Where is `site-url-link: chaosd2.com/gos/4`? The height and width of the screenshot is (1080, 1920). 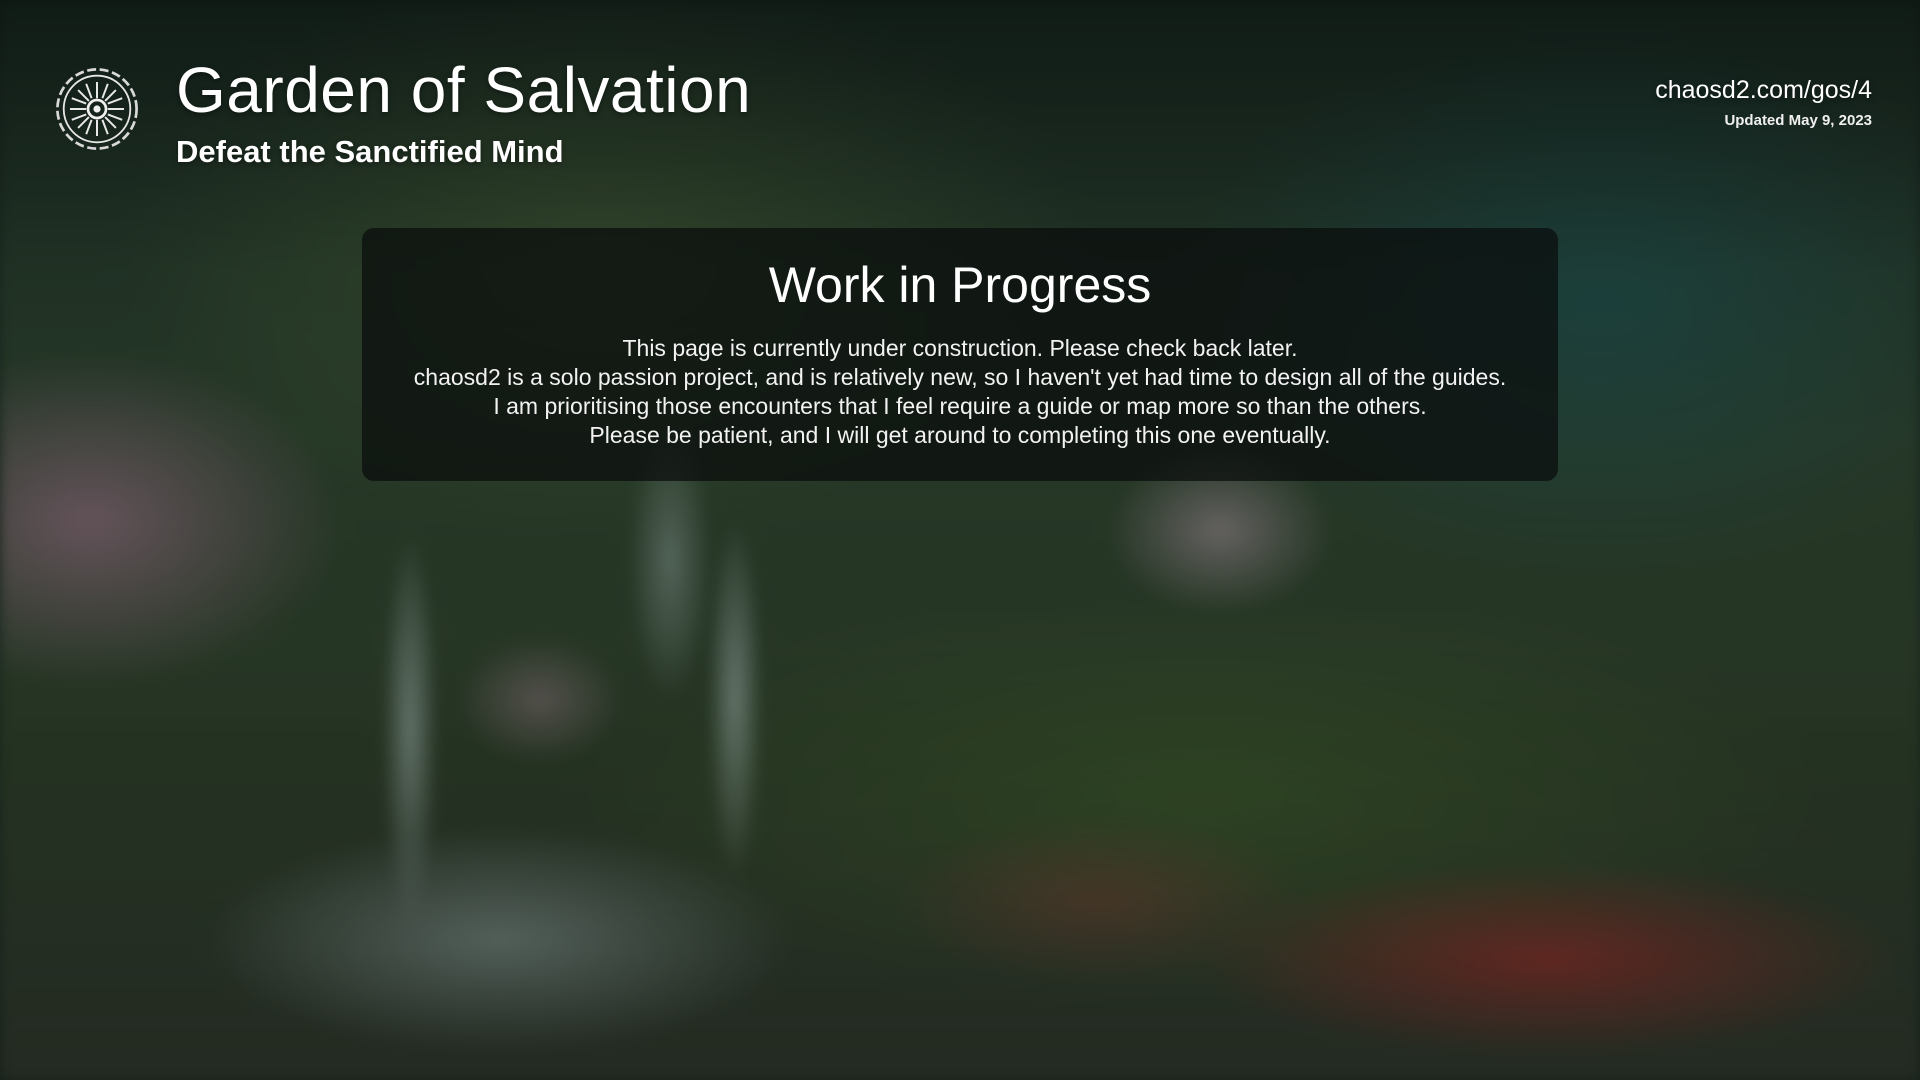 site-url-link: chaosd2.com/gos/4 is located at coordinates (1763, 90).